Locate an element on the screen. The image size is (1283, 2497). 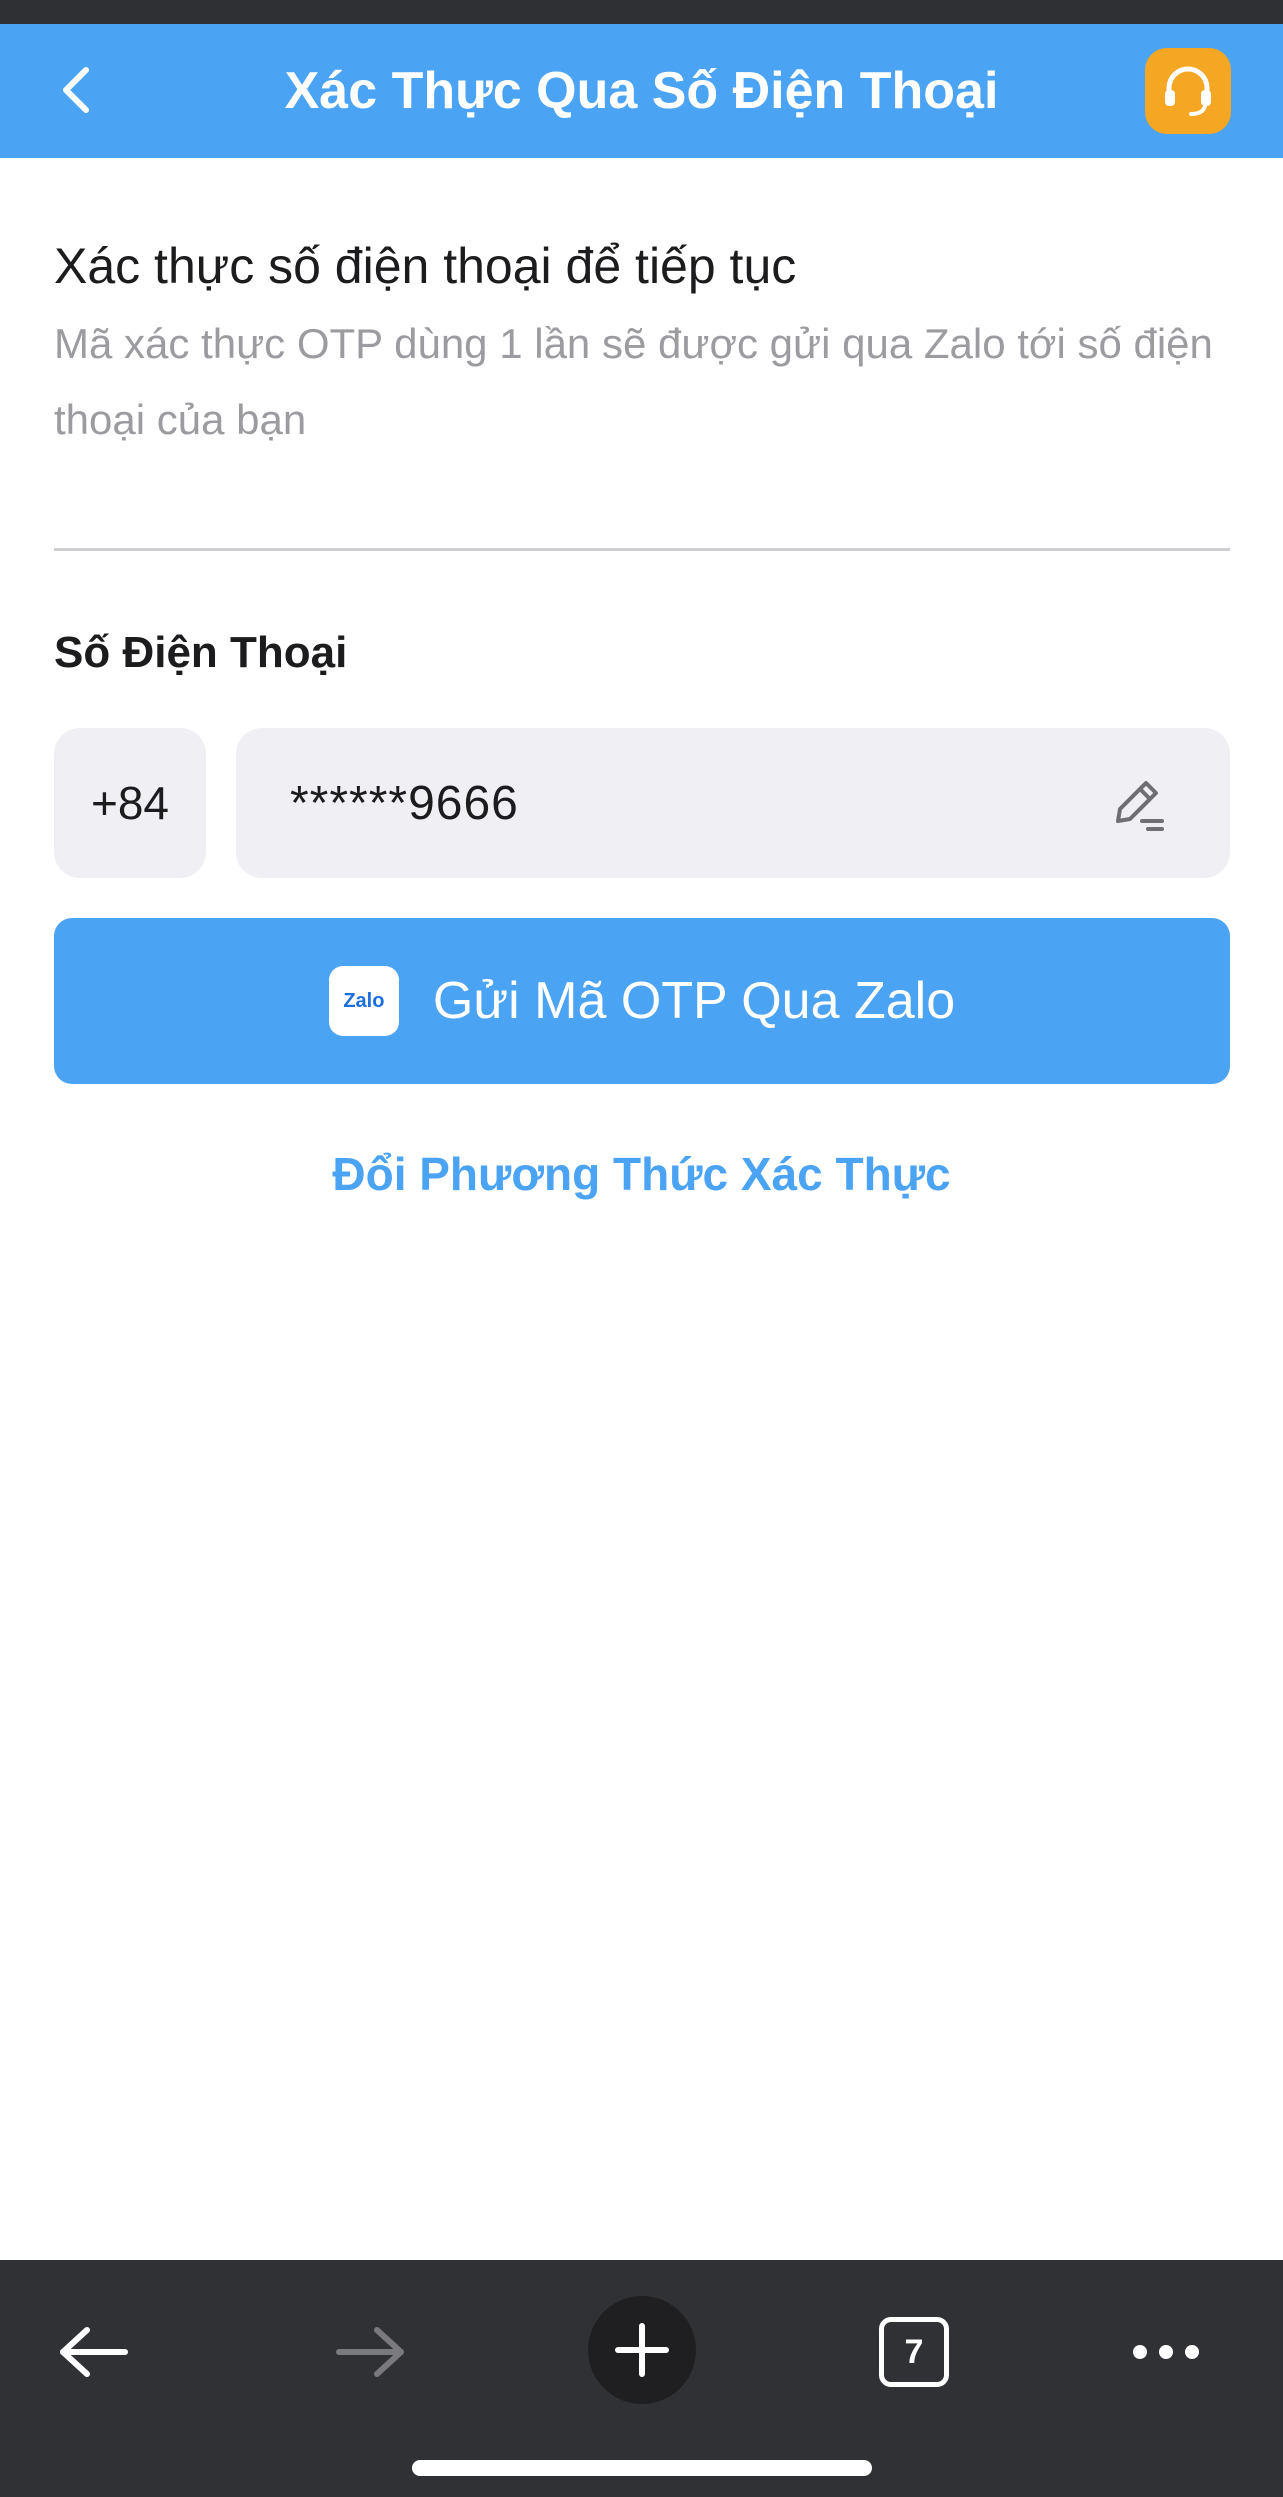
phone-number-value: ******9666 is located at coordinates (404, 803).